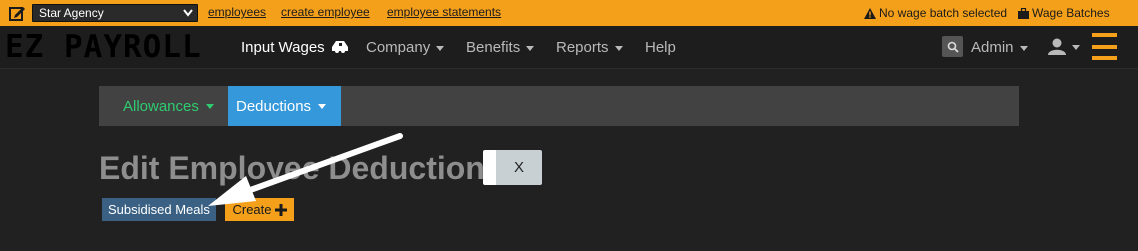 The width and height of the screenshot is (1138, 251). I want to click on tab-allowances: Allowances, so click(168, 106).